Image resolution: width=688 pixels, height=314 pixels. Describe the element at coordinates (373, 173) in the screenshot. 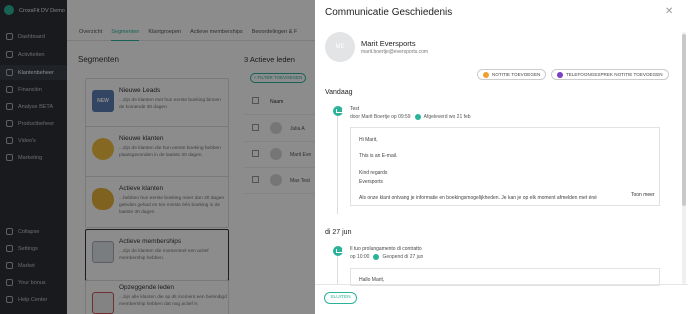

I see `email-line: Kind regards` at that location.